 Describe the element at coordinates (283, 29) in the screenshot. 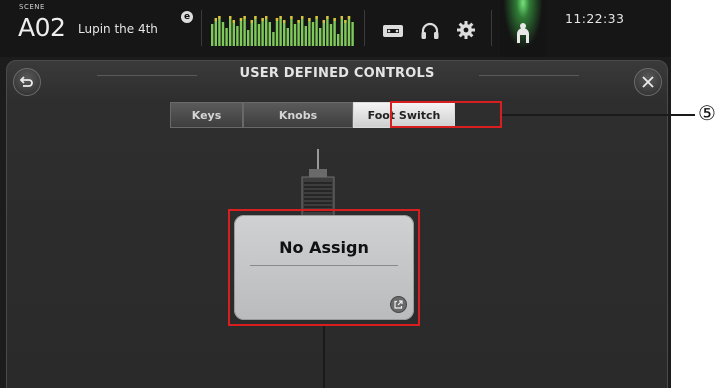

I see `meter-bridge` at that location.